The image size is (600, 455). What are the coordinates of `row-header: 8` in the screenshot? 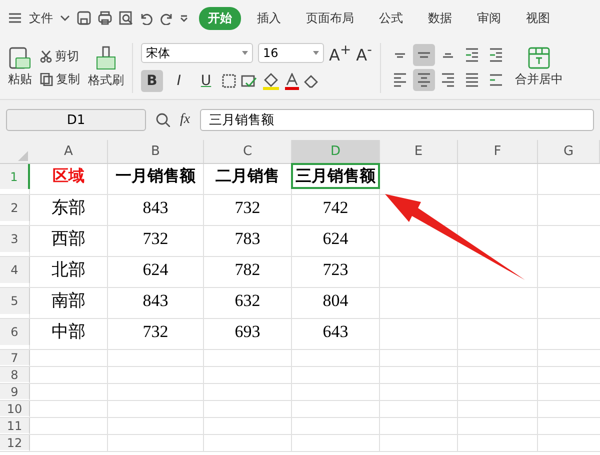 It's located at (15, 374).